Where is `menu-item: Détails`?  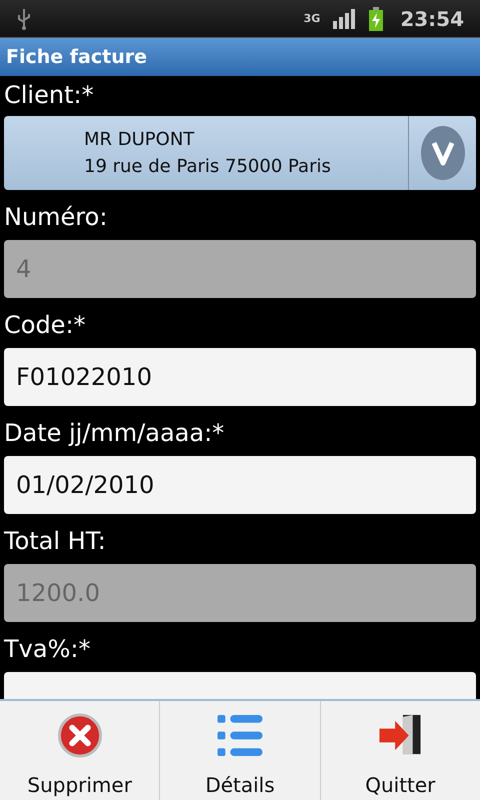 menu-item: Détails is located at coordinates (239, 750).